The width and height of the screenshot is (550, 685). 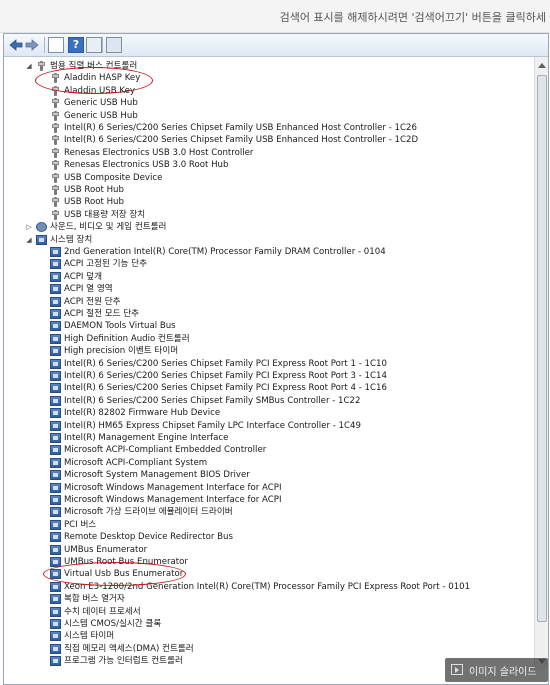 What do you see at coordinates (264, 302) in the screenshot?
I see `tree-device-item: ACPI 전원 단추` at bounding box center [264, 302].